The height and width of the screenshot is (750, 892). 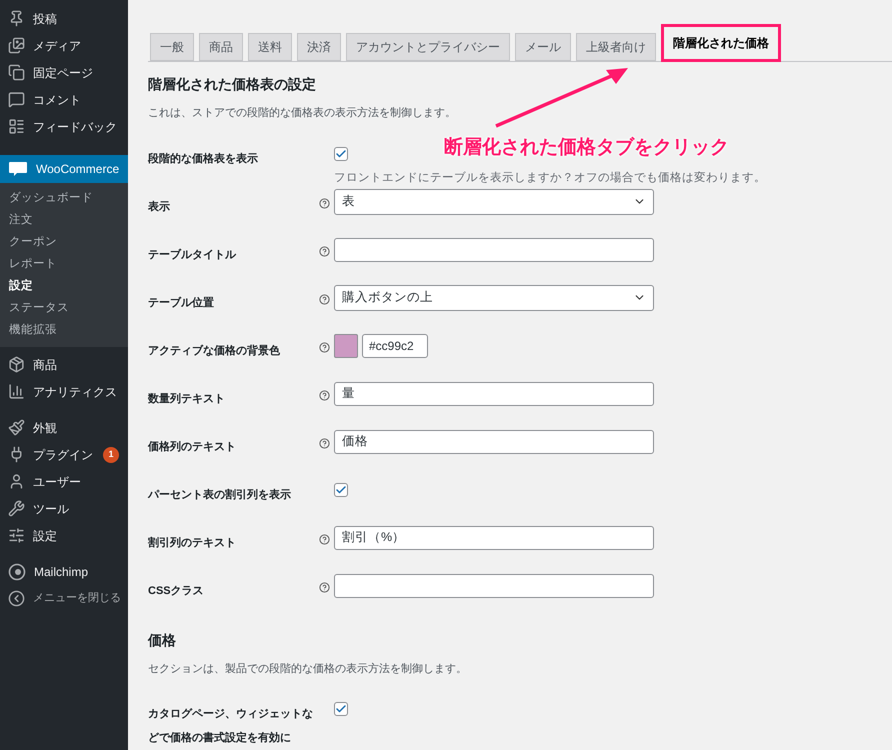 I want to click on settings-tab: 送料, so click(x=270, y=47).